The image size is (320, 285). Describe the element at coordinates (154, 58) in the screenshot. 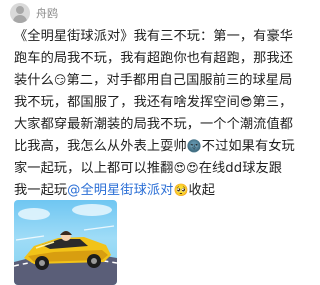

I see `text-line: 跑车的局我不玩，我有超跑你也有超跑，那我还` at that location.